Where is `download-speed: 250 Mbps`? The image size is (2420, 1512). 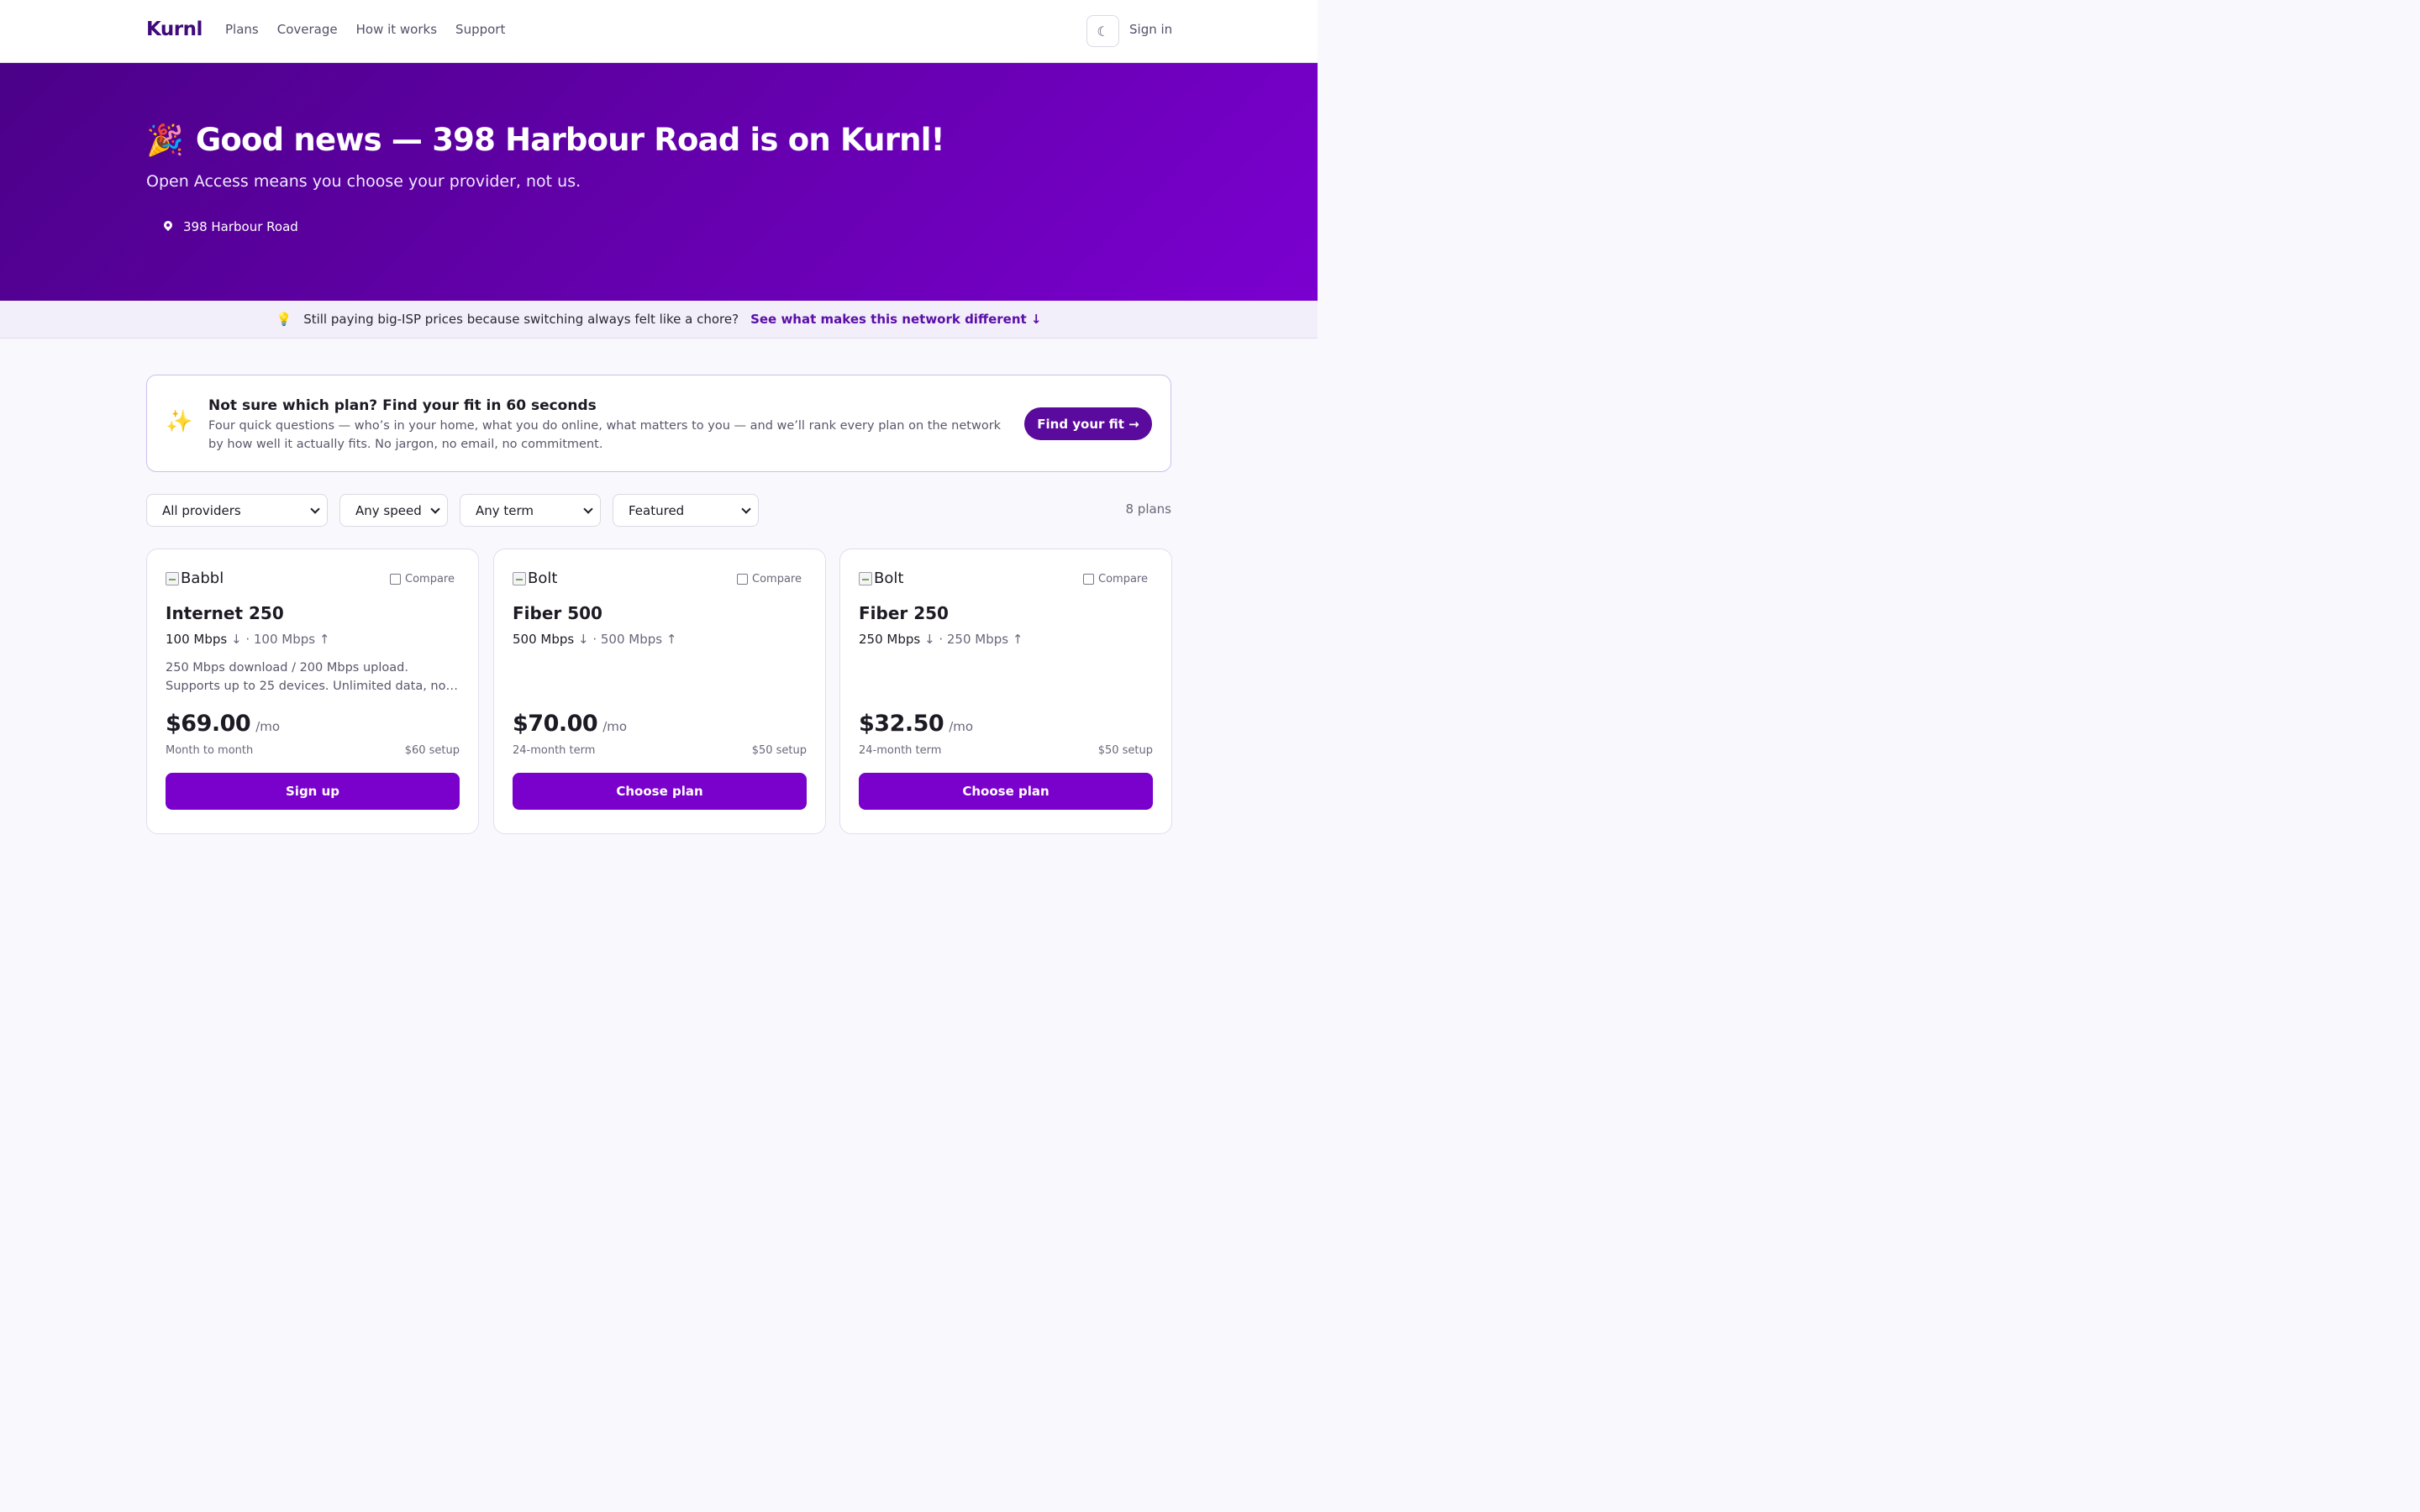 download-speed: 250 Mbps is located at coordinates (890, 639).